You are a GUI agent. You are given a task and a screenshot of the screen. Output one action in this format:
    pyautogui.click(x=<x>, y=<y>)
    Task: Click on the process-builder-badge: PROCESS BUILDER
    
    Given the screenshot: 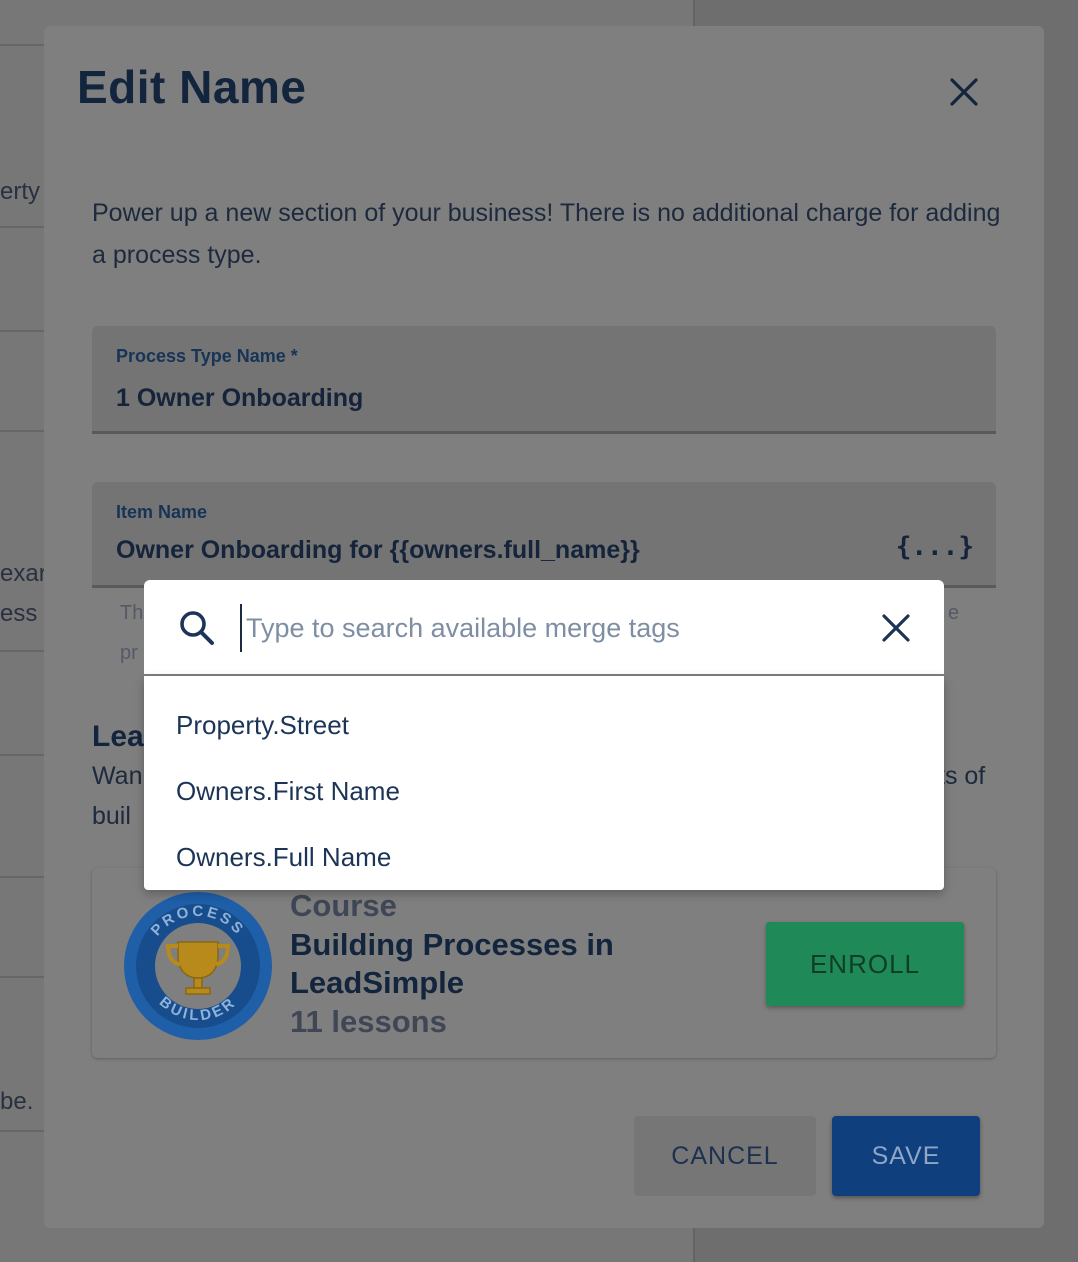 What is the action you would take?
    pyautogui.click(x=198, y=966)
    